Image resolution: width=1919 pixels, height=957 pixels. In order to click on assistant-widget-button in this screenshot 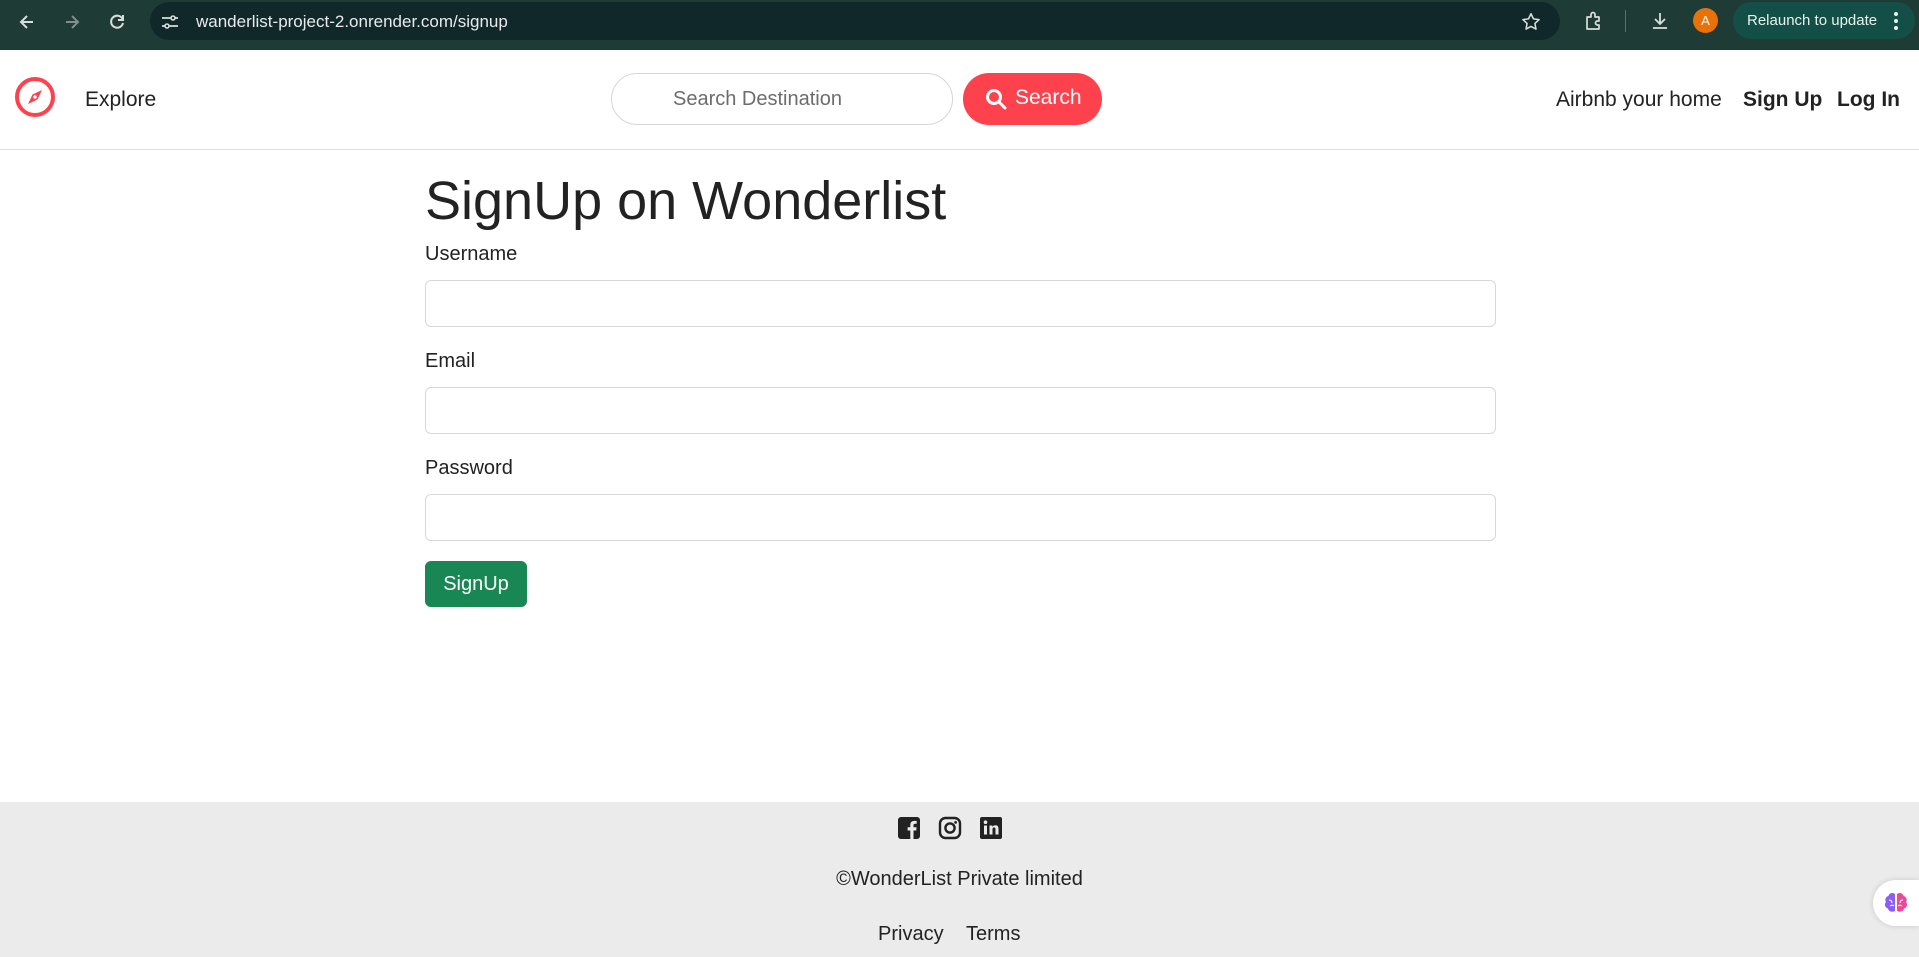, I will do `click(1896, 903)`.